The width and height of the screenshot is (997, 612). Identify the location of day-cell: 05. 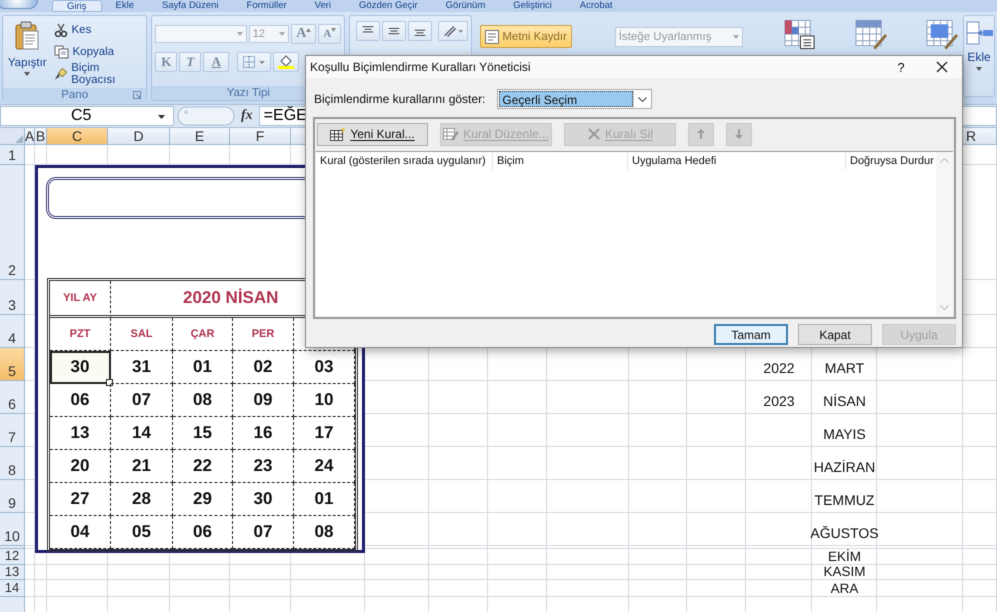
(142, 532).